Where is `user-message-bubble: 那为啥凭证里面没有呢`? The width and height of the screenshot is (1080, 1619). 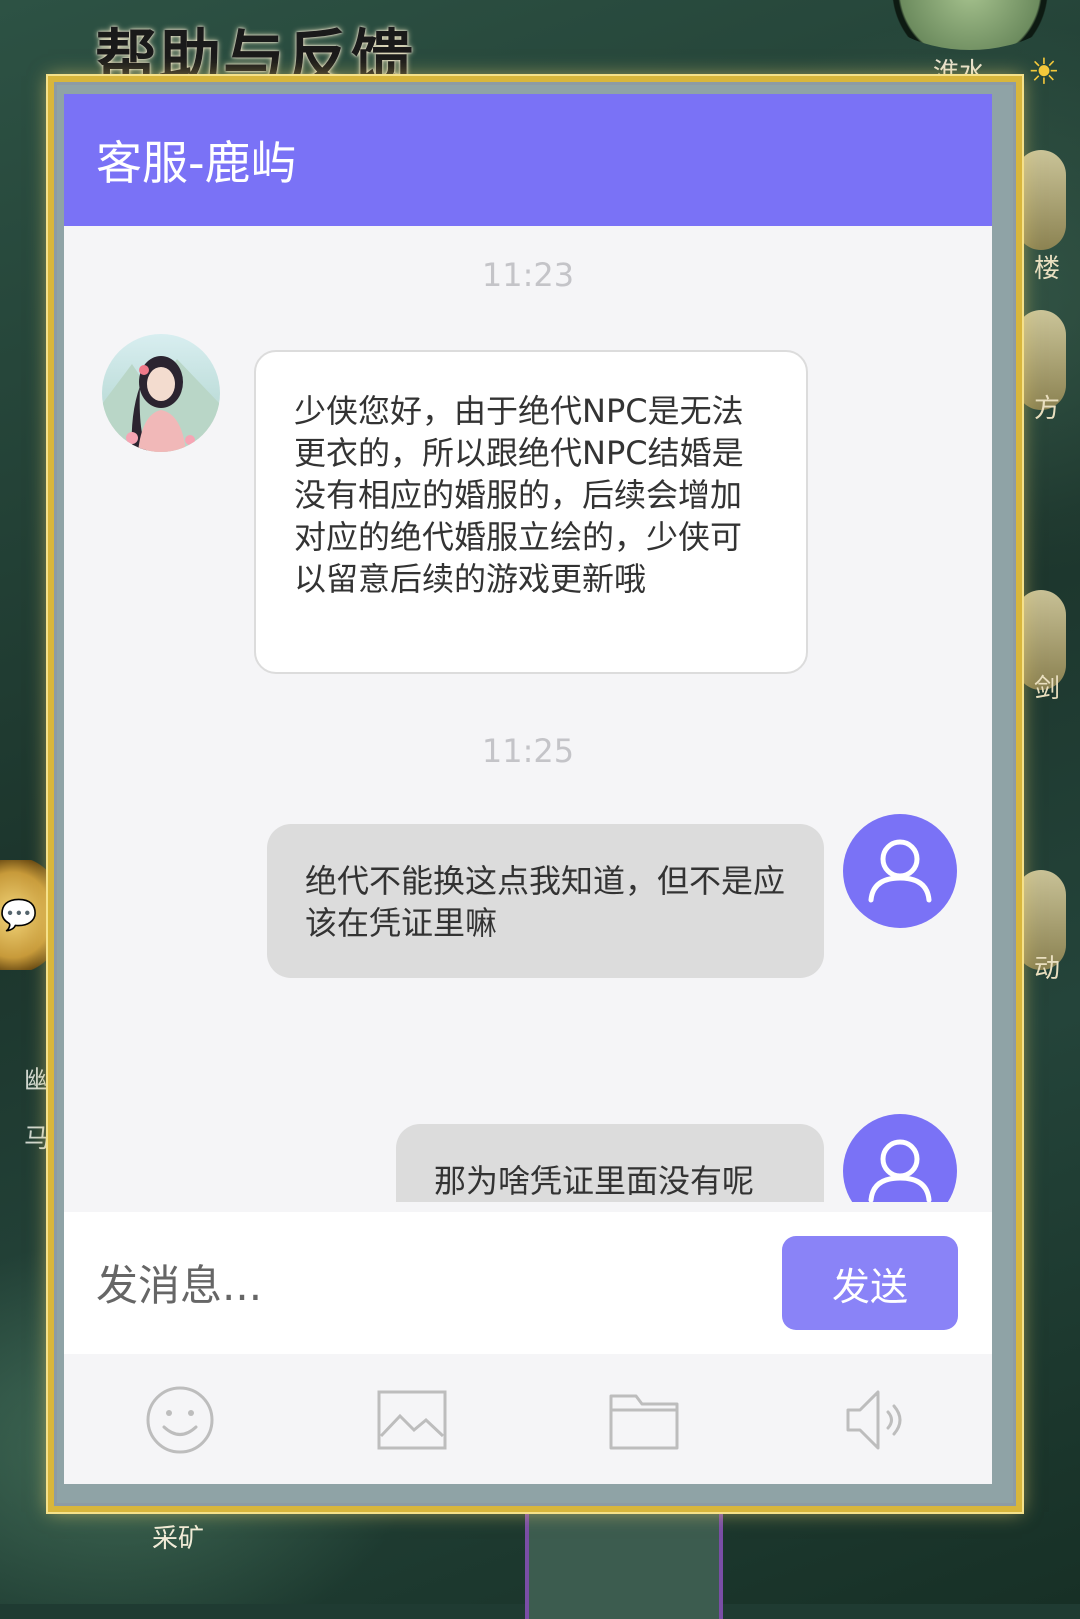 user-message-bubble: 那为啥凭证里面没有呢 is located at coordinates (610, 1163).